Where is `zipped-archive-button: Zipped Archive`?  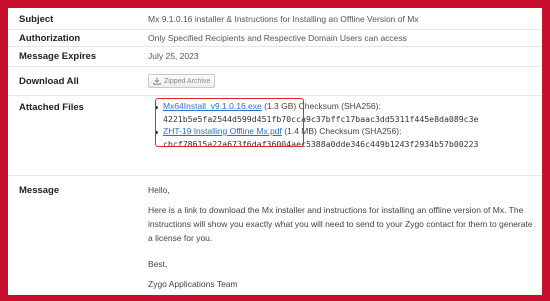 zipped-archive-button: Zipped Archive is located at coordinates (182, 81).